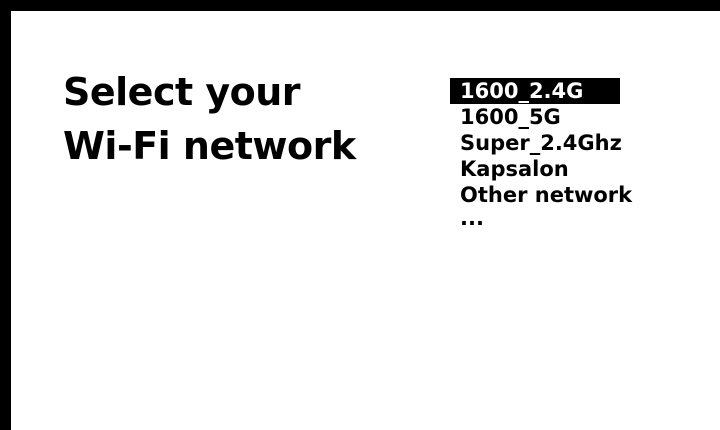 Image resolution: width=720 pixels, height=430 pixels. I want to click on page-title: Select your Wi-Fi network, so click(209, 119).